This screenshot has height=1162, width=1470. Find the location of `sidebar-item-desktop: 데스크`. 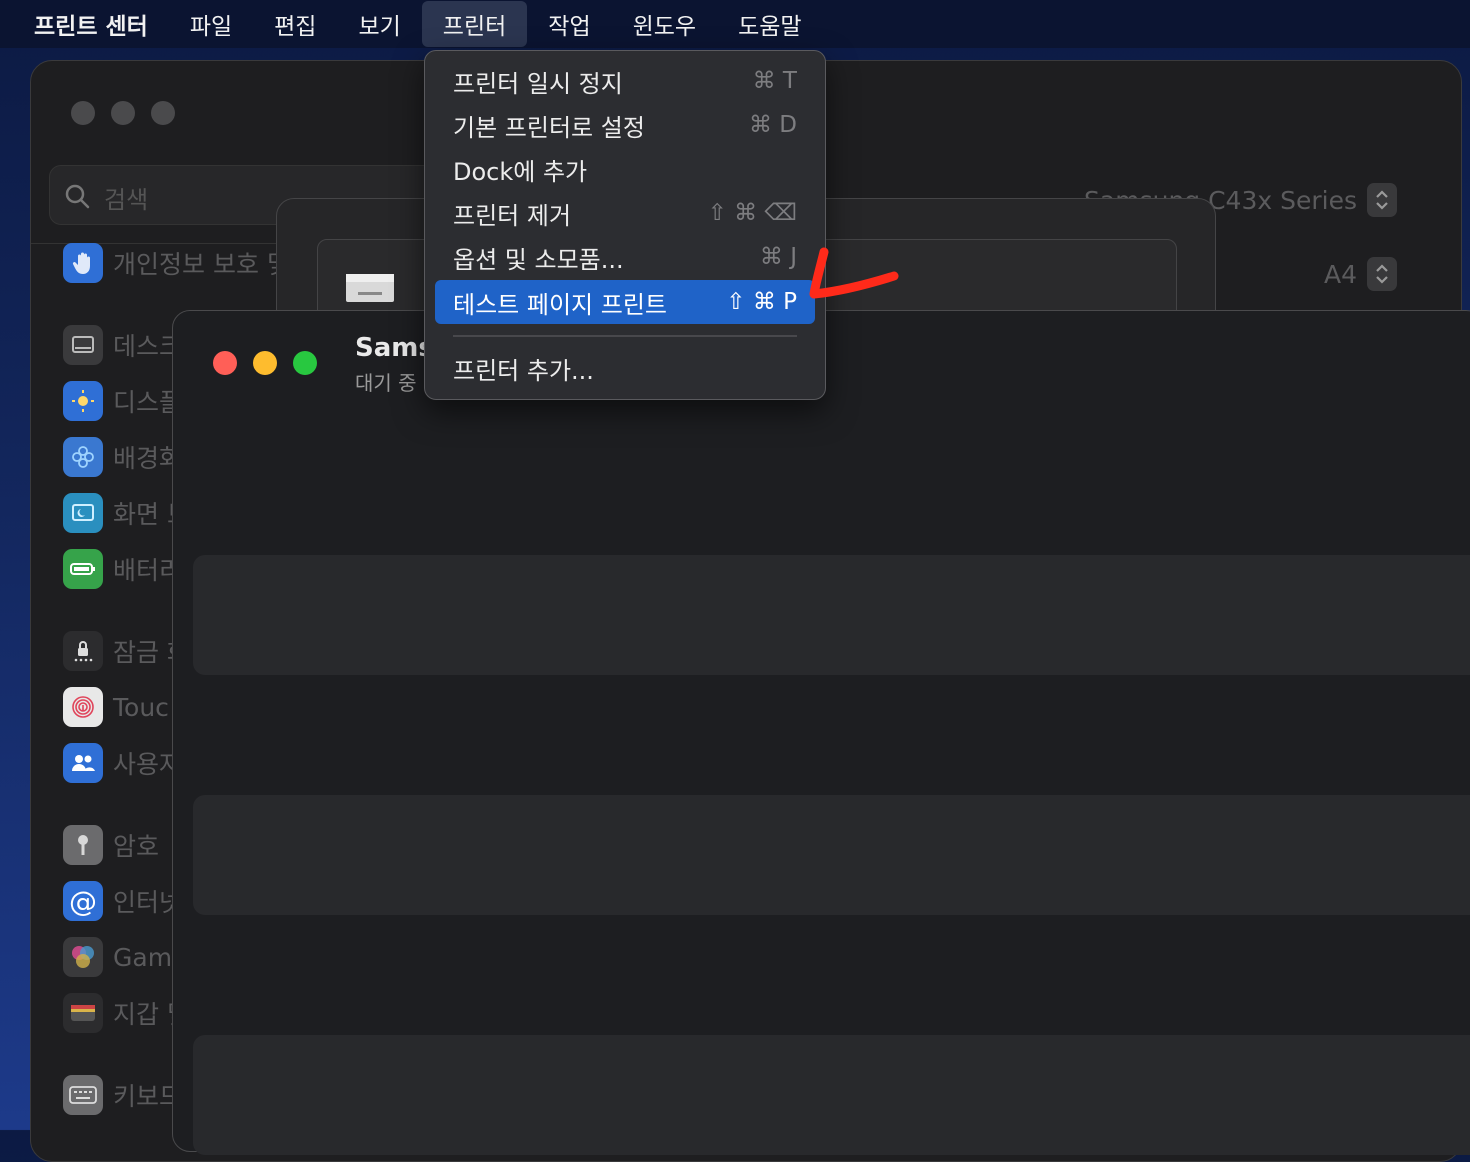

sidebar-item-desktop: 데스크 is located at coordinates (122, 345).